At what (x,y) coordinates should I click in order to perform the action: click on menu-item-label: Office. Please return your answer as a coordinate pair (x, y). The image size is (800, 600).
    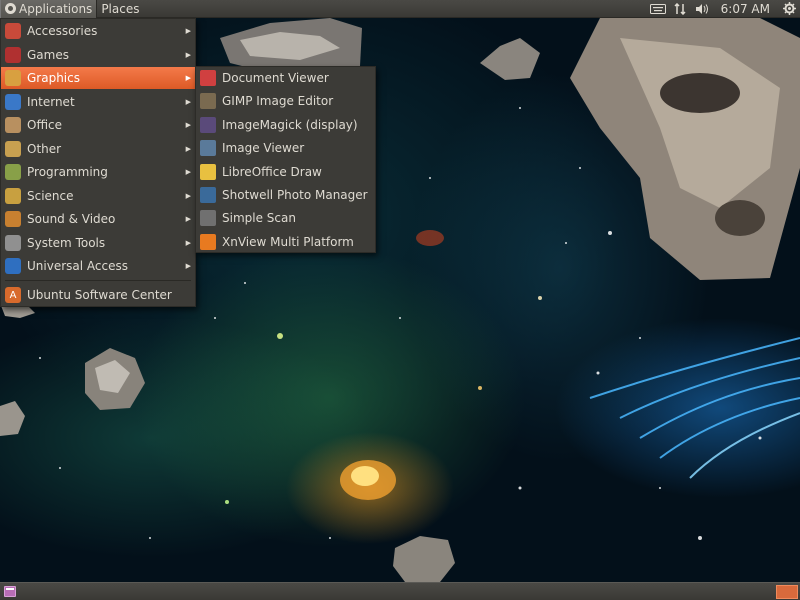
    Looking at the image, I should click on (45, 125).